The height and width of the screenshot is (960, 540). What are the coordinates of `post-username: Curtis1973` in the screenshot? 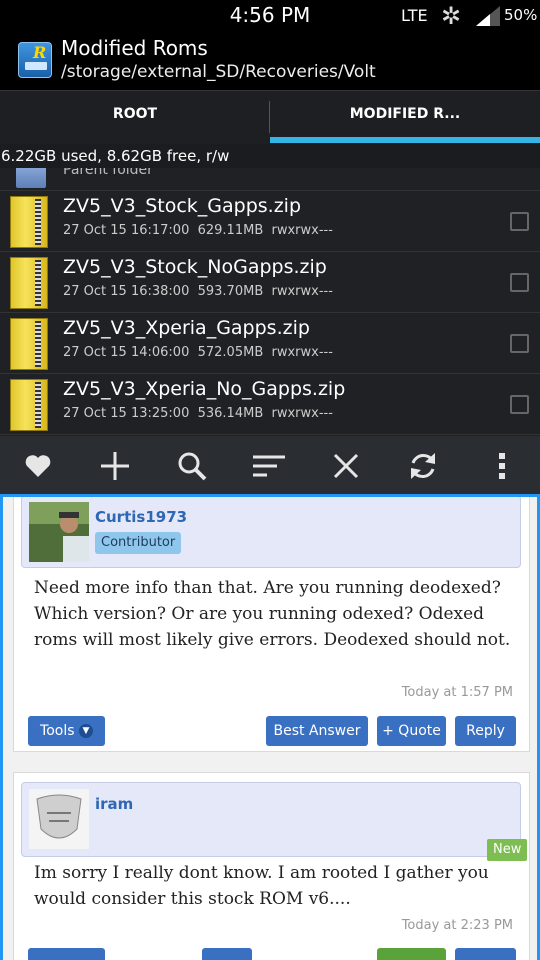 It's located at (141, 517).